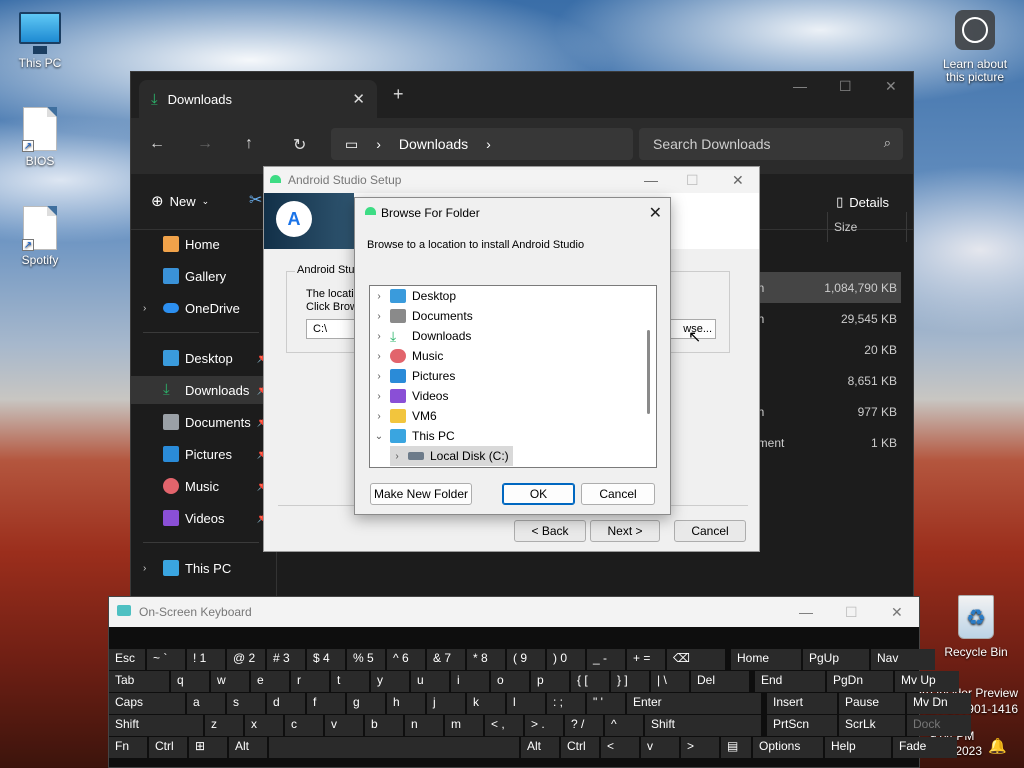 This screenshot has width=1024, height=768. I want to click on key-k: k, so click(486, 703).